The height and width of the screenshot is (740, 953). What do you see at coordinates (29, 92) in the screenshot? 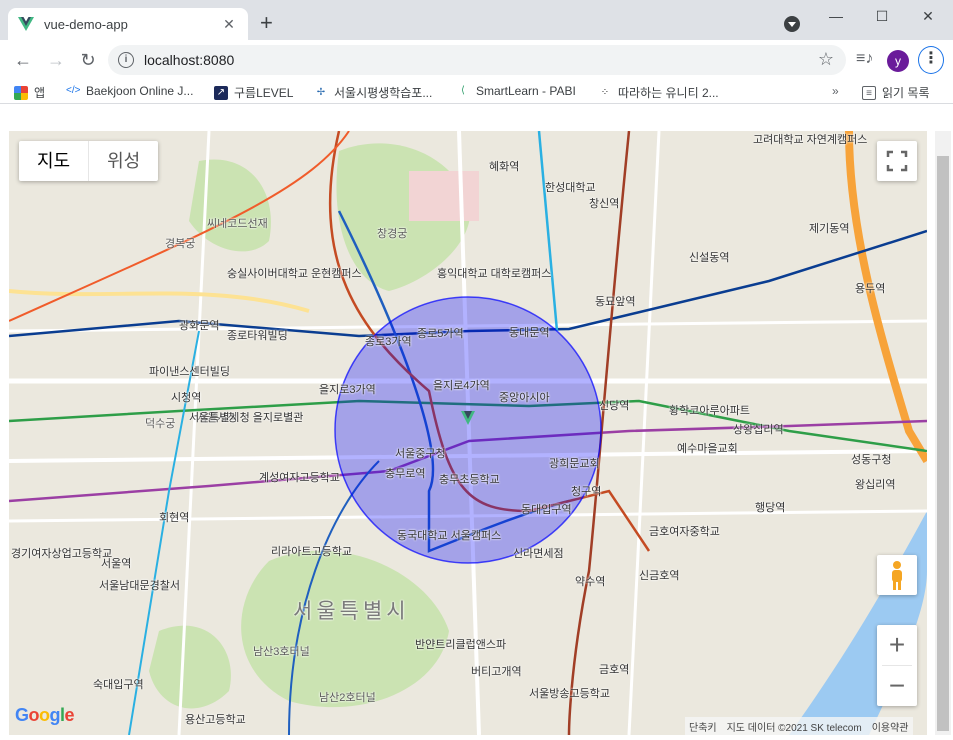
I see `bookmark-apps: 앱` at bounding box center [29, 92].